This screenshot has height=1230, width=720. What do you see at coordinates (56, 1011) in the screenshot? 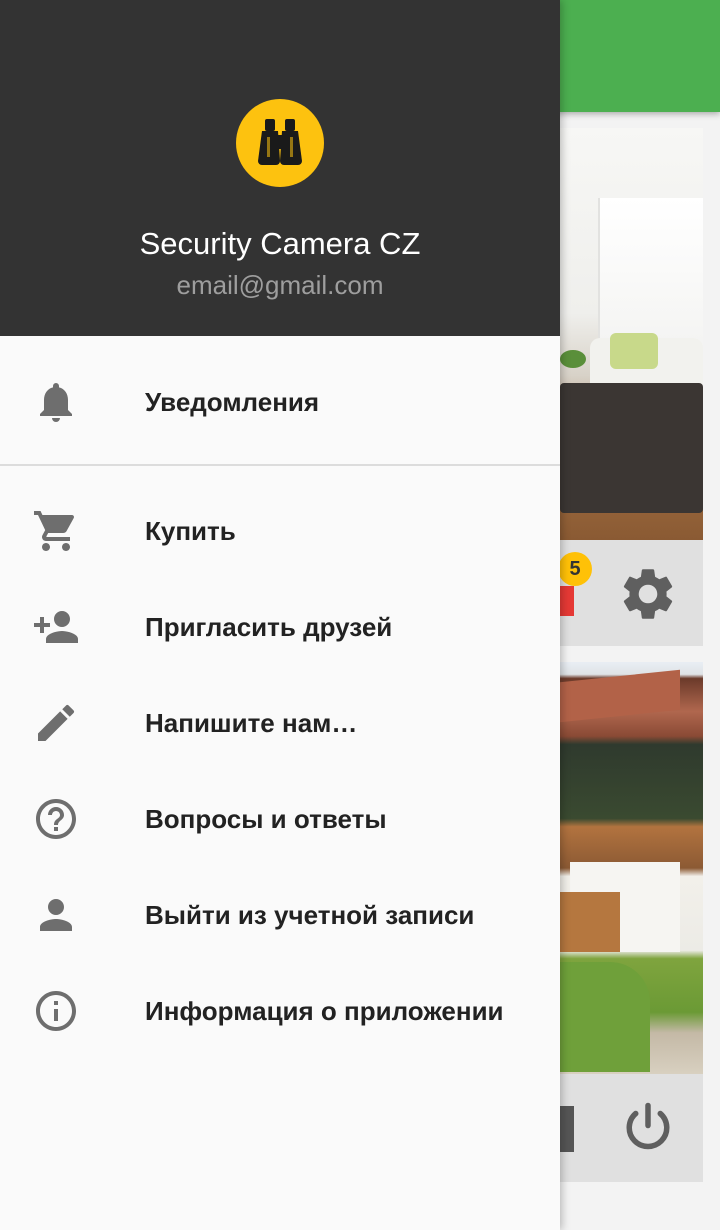
I see `info-icon` at bounding box center [56, 1011].